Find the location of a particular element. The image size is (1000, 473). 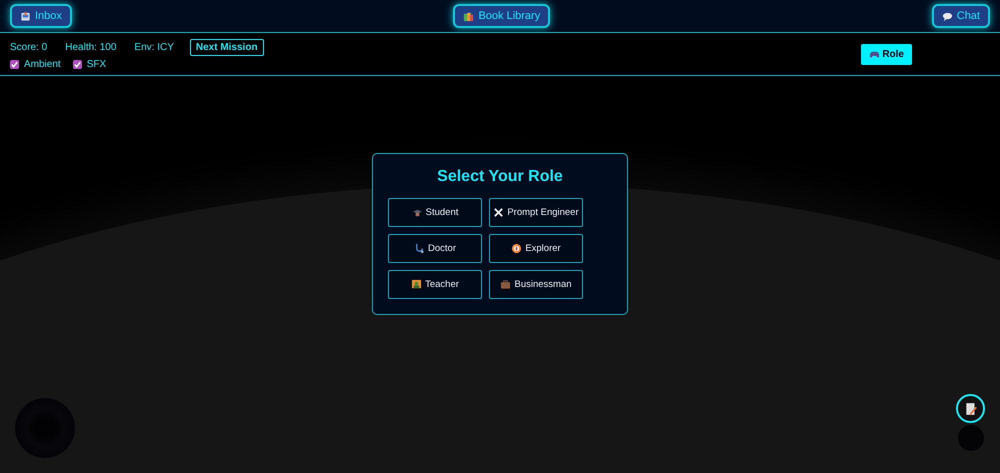

role-option-button: Teacher is located at coordinates (435, 284).